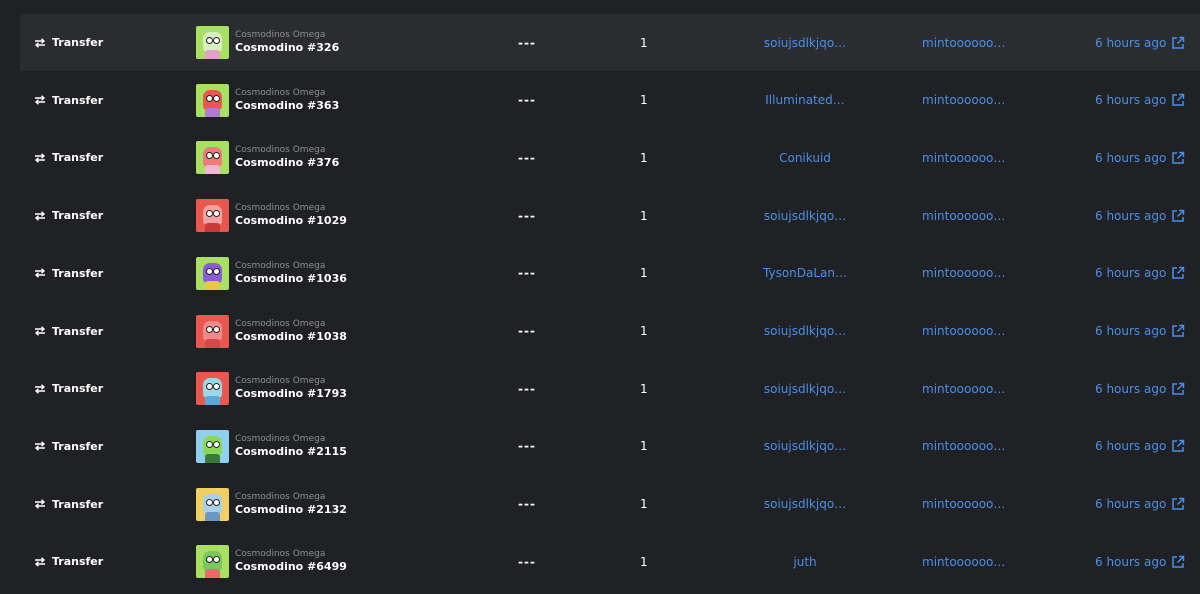 This screenshot has width=1200, height=594. Describe the element at coordinates (291, 510) in the screenshot. I see `item-name: Cosmodino #2132` at that location.